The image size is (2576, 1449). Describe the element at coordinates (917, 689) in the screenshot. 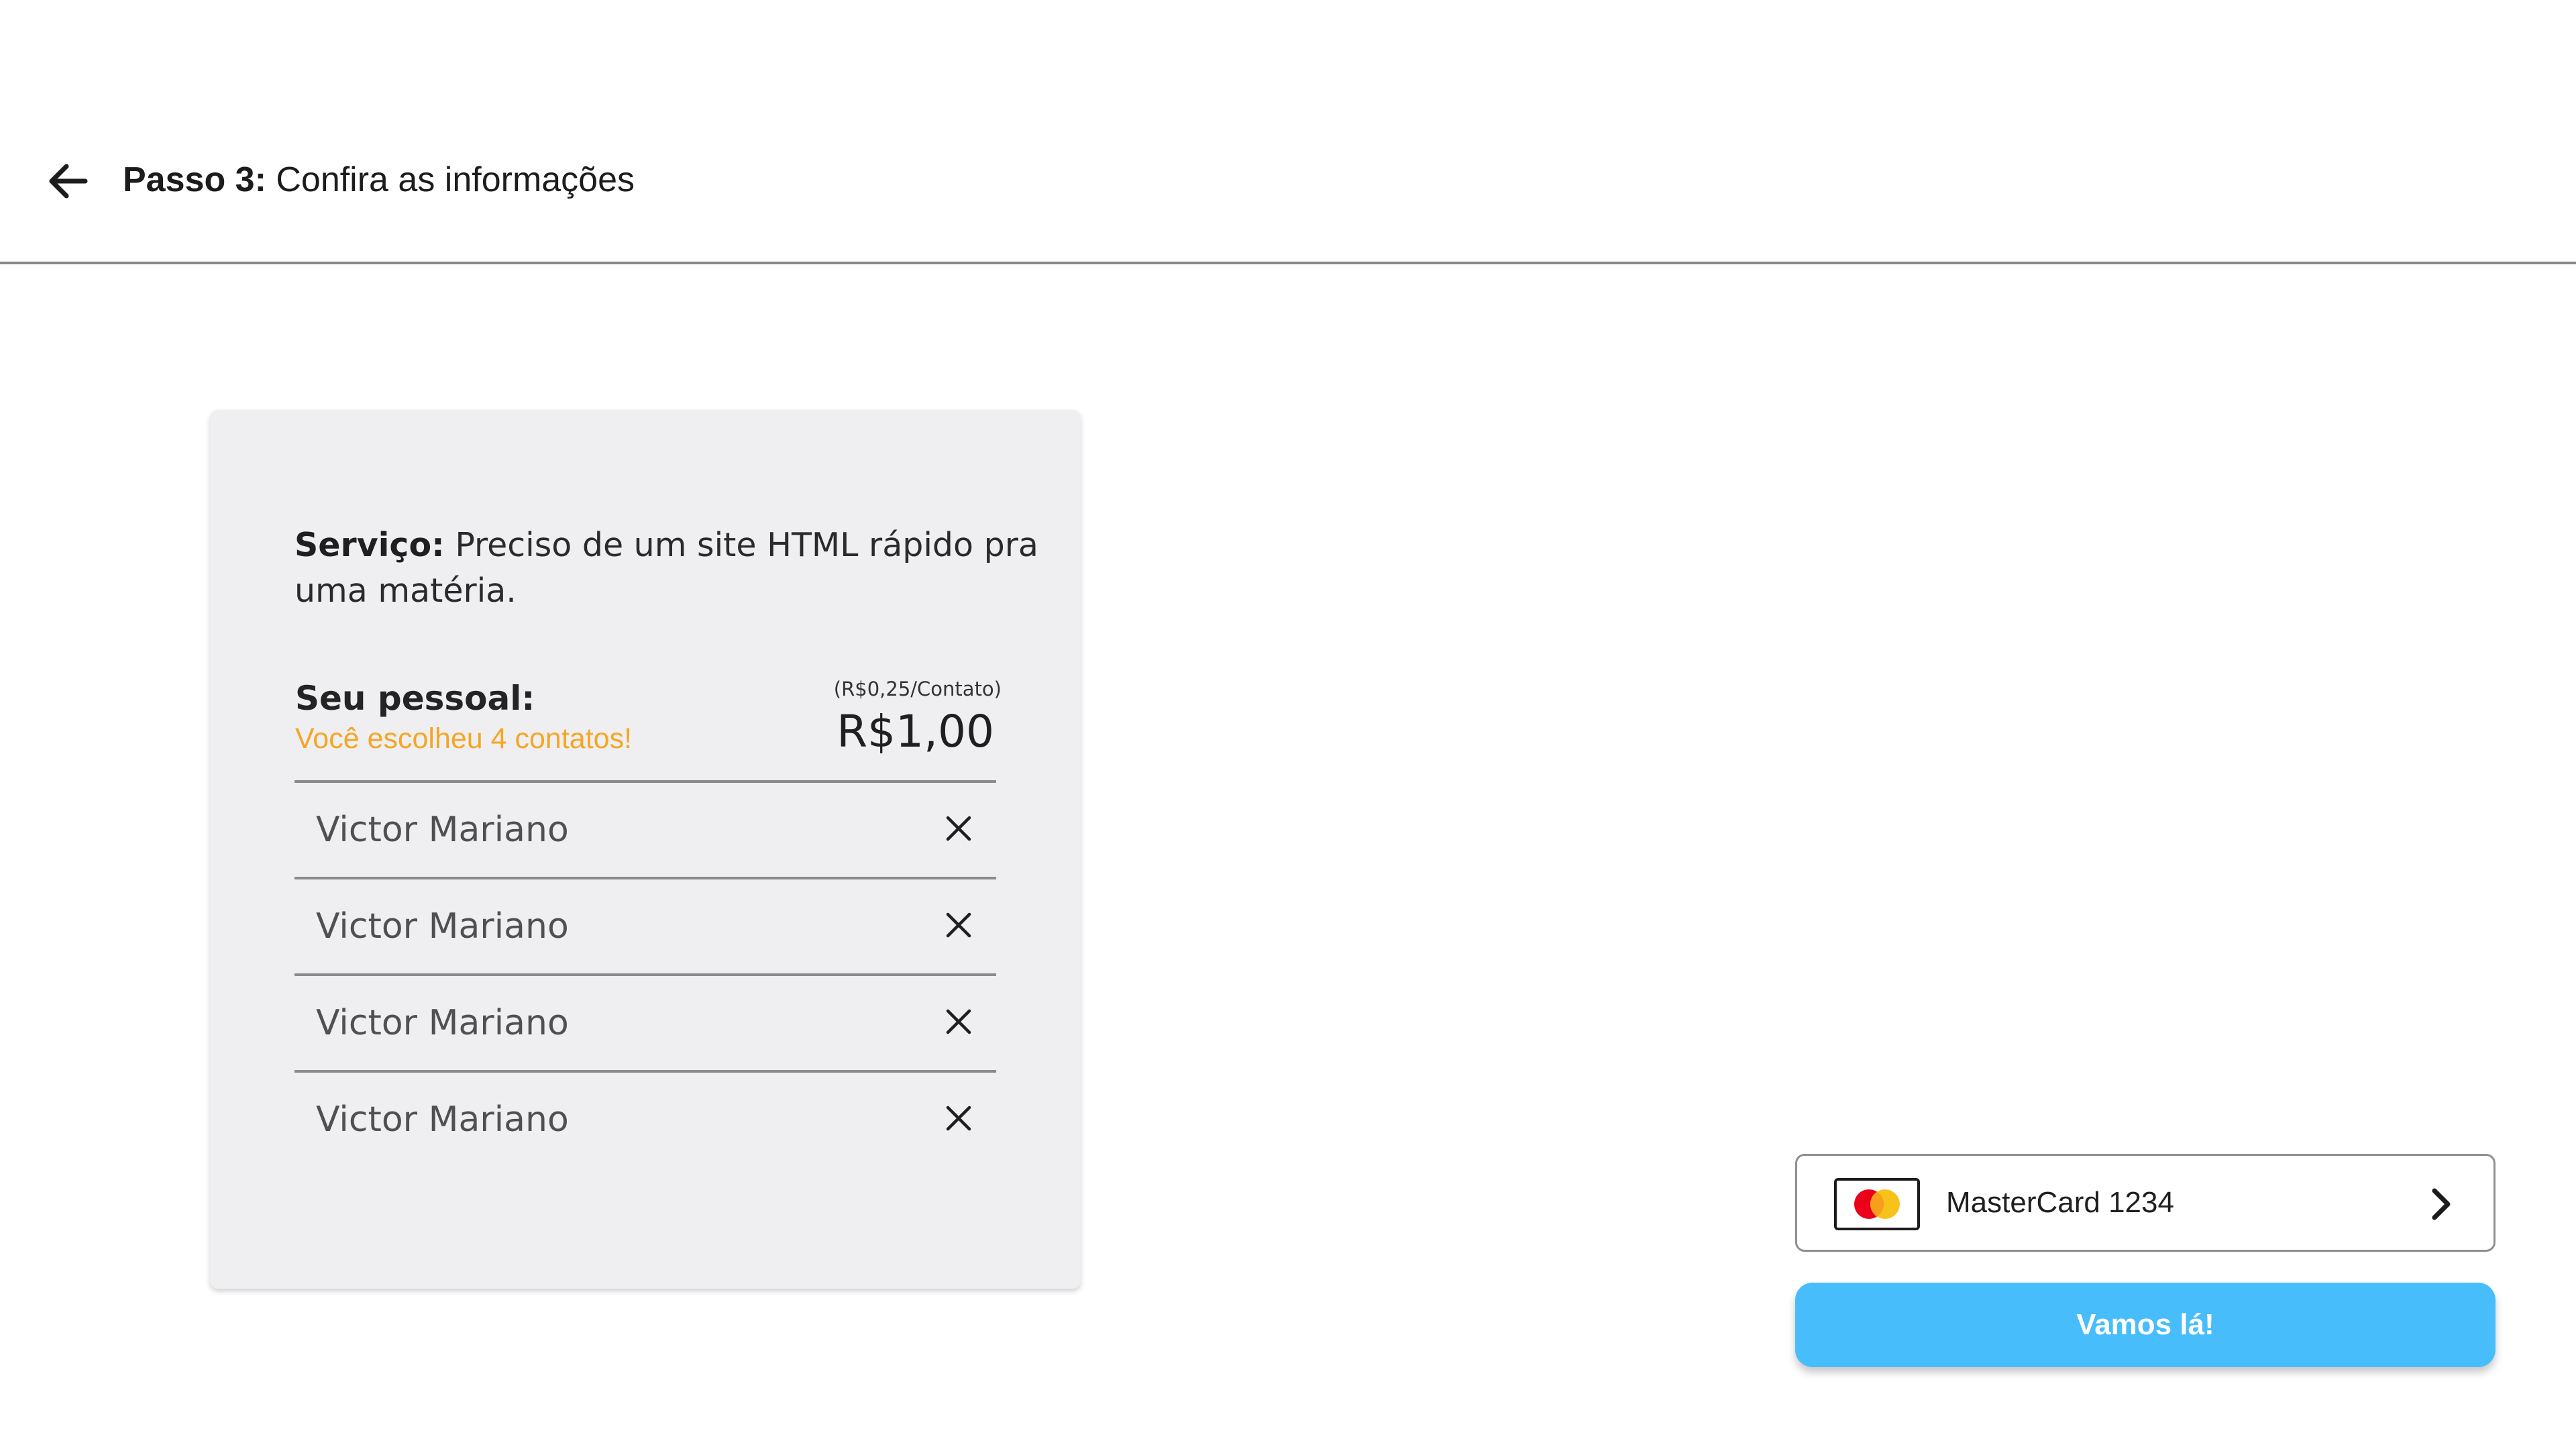

I see `price-per-contact: (R$0,25/Contato)` at that location.